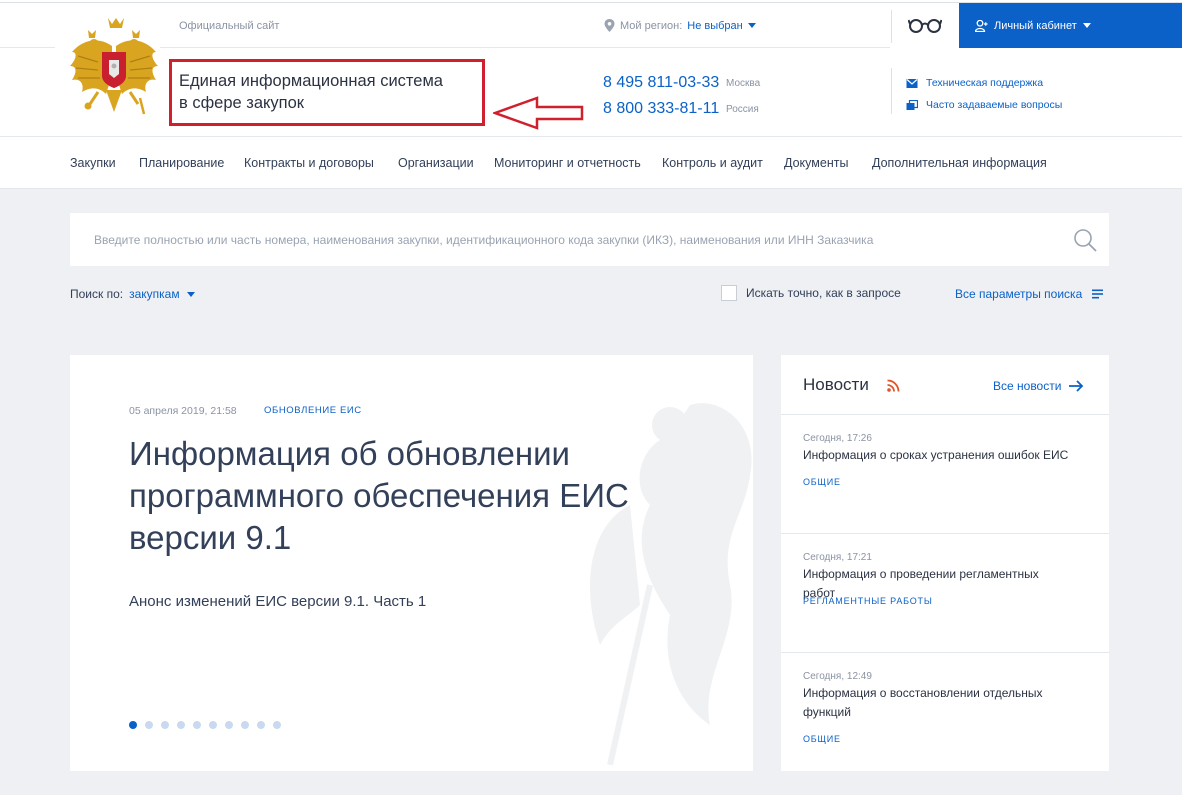  I want to click on arrow-right-icon, so click(1076, 386).